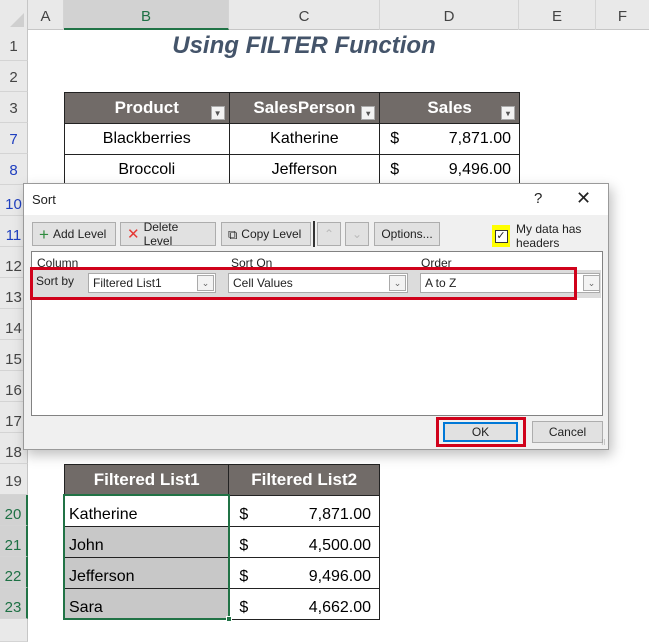 The width and height of the screenshot is (649, 642). I want to click on cell-sales: $7,871.00, so click(449, 139).